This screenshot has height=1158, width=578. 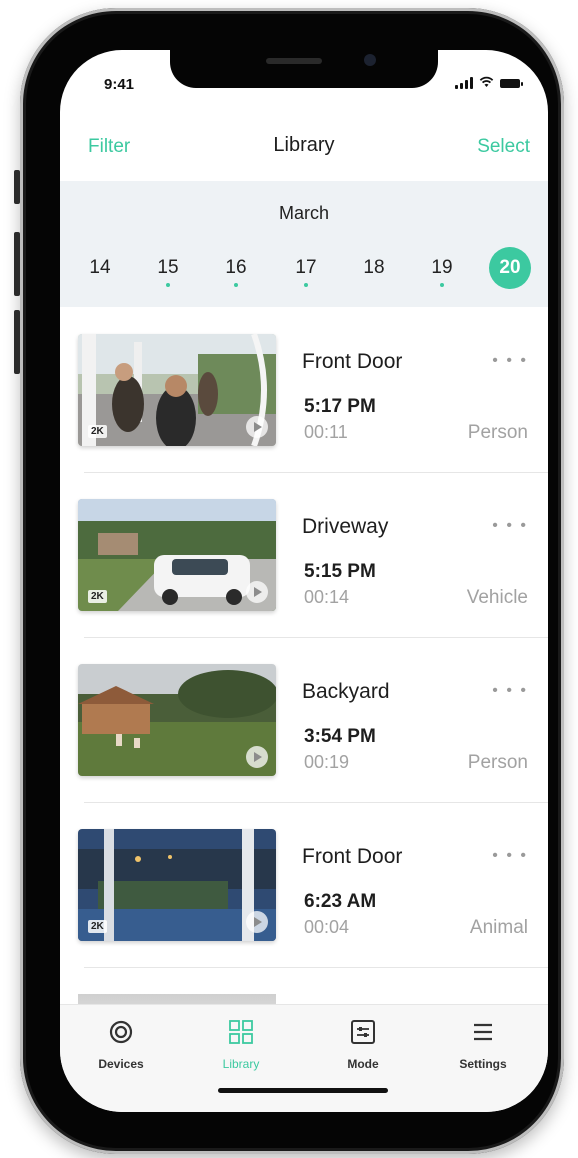 I want to click on signal-icon, so click(x=464, y=83).